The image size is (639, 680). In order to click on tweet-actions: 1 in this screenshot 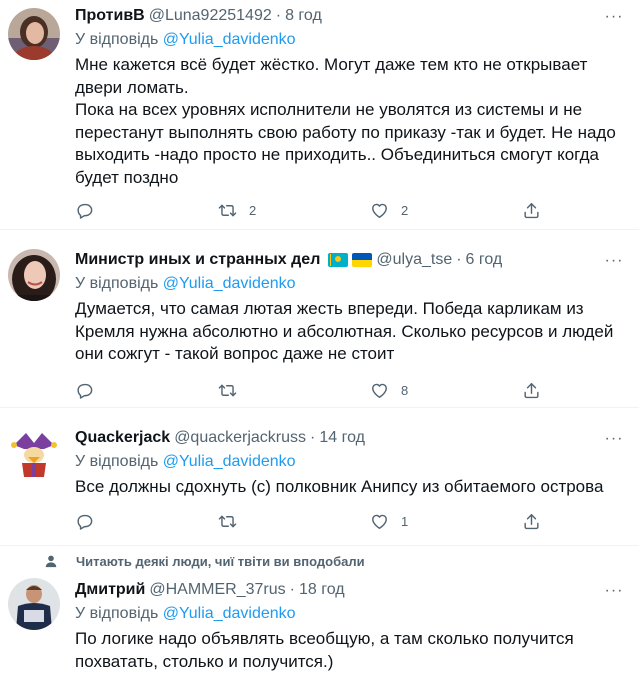, I will do `click(351, 521)`.